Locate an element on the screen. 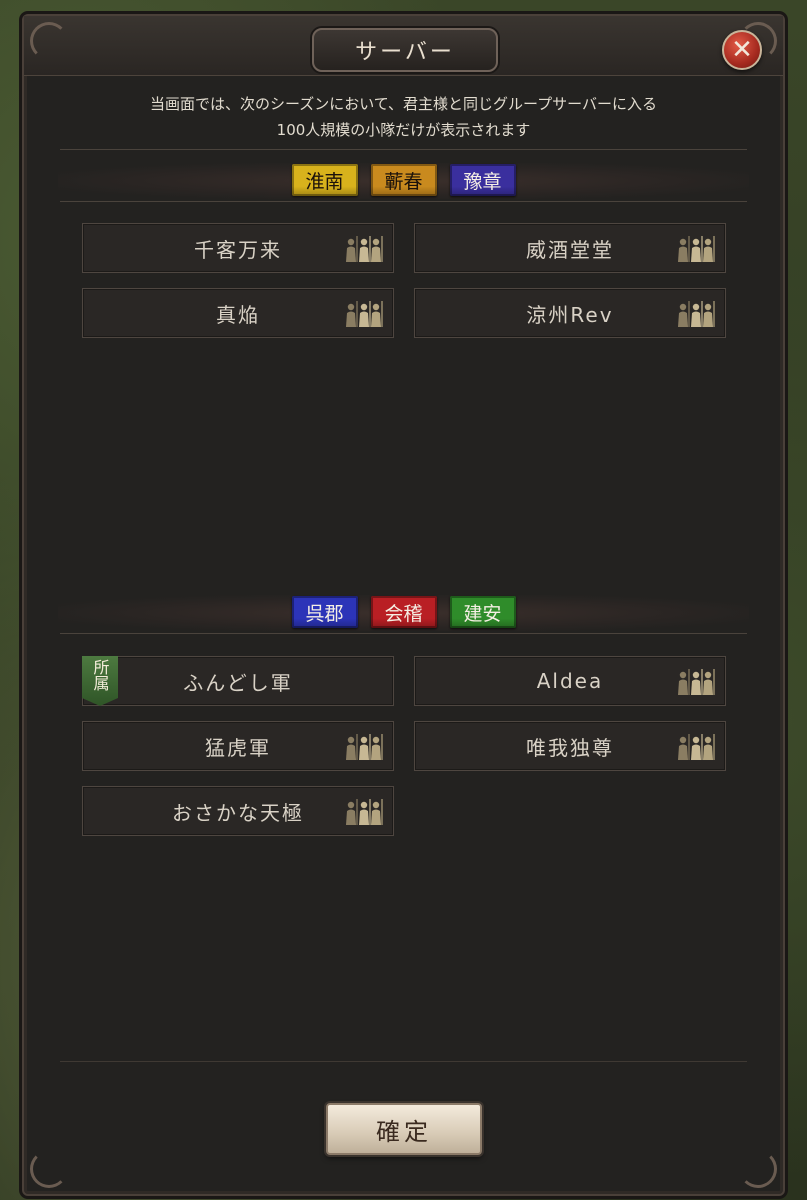 The height and width of the screenshot is (1200, 807). dialog-title-plate: サーバー is located at coordinates (405, 50).